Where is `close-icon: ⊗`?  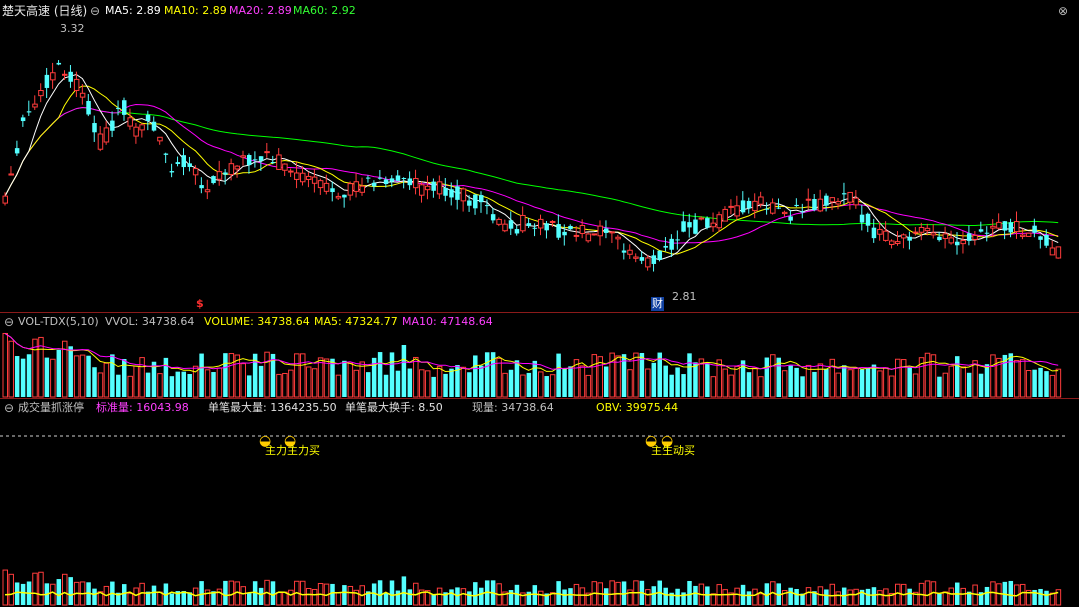 close-icon: ⊗ is located at coordinates (1063, 11).